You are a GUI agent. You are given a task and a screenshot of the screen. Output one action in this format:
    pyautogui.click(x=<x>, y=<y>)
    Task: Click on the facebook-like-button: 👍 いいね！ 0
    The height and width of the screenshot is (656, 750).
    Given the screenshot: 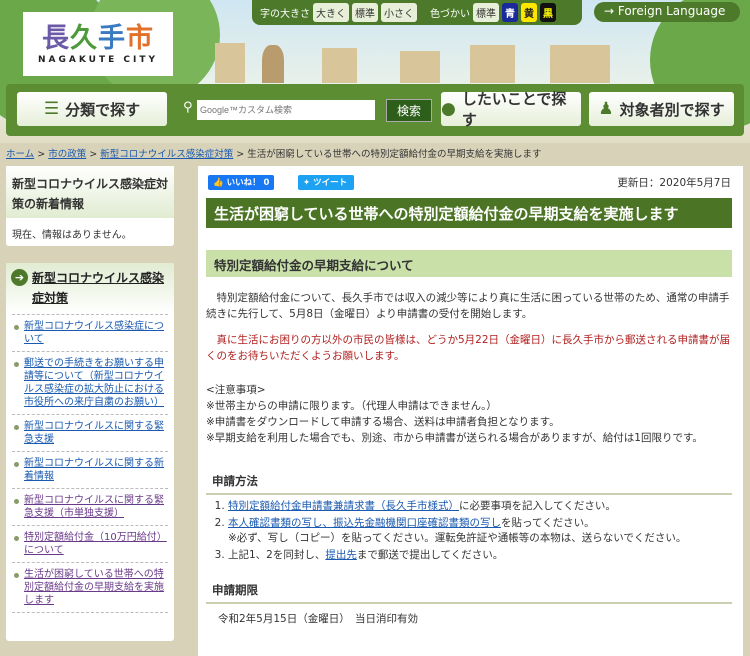 What is the action you would take?
    pyautogui.click(x=241, y=182)
    